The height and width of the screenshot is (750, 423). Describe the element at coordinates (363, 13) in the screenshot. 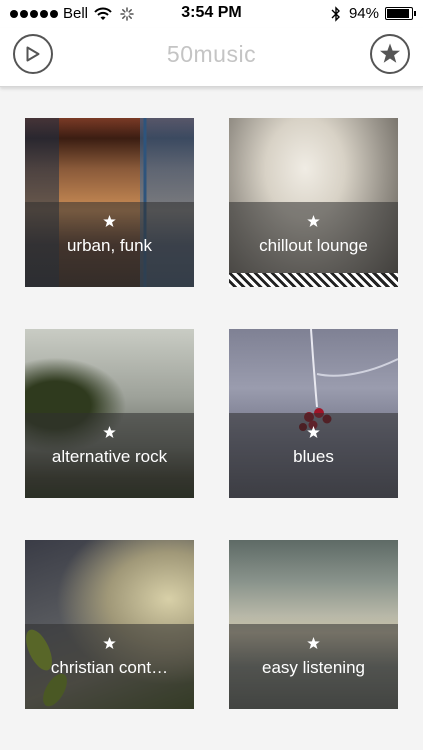

I see `battery-percent: 94%` at that location.